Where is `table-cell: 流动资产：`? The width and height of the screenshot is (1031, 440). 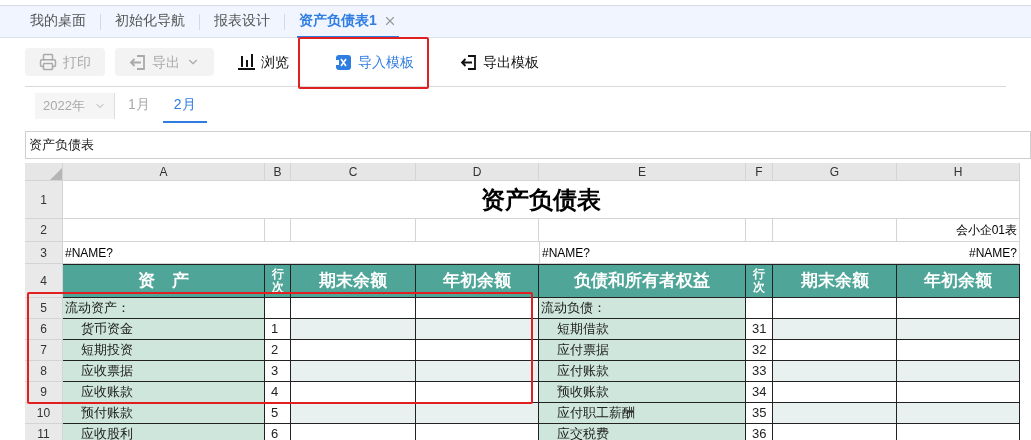
table-cell: 流动资产： is located at coordinates (164, 308).